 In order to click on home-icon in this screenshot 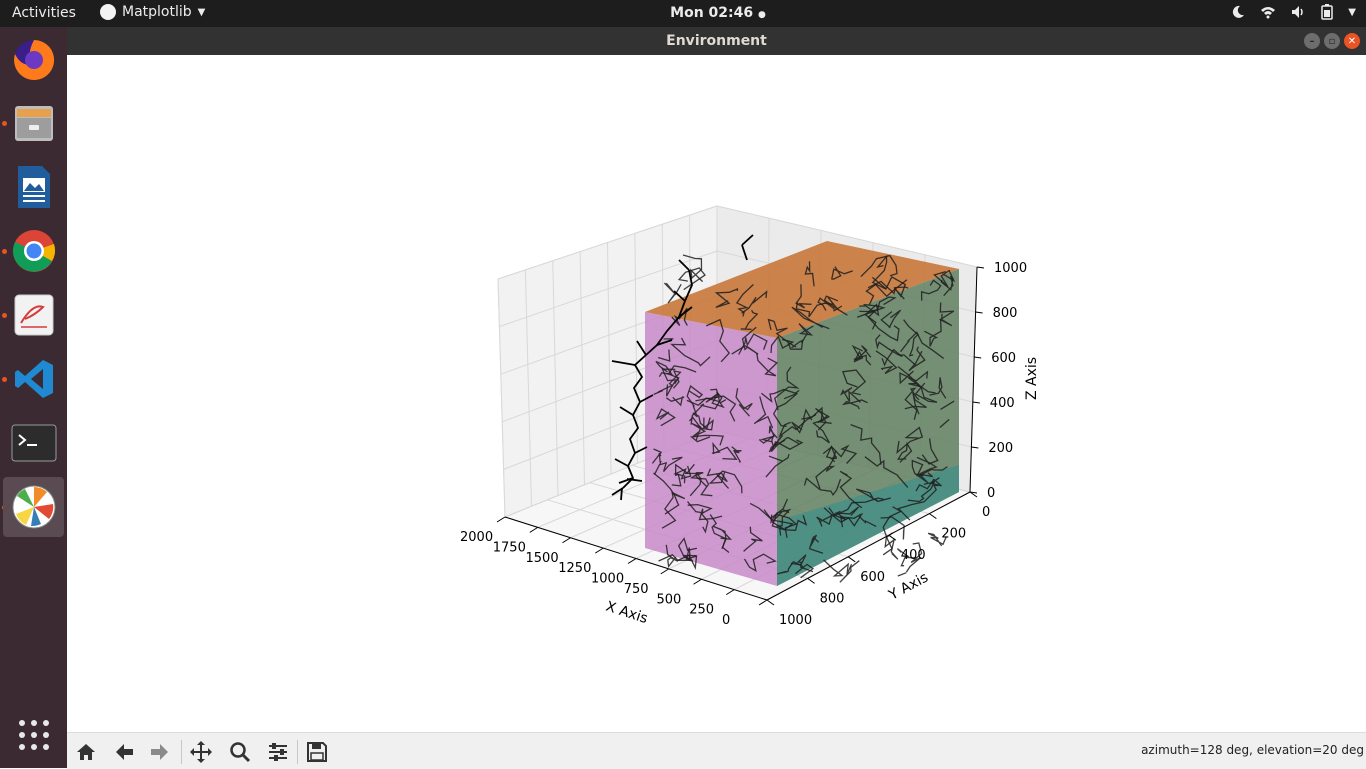, I will do `click(86, 752)`.